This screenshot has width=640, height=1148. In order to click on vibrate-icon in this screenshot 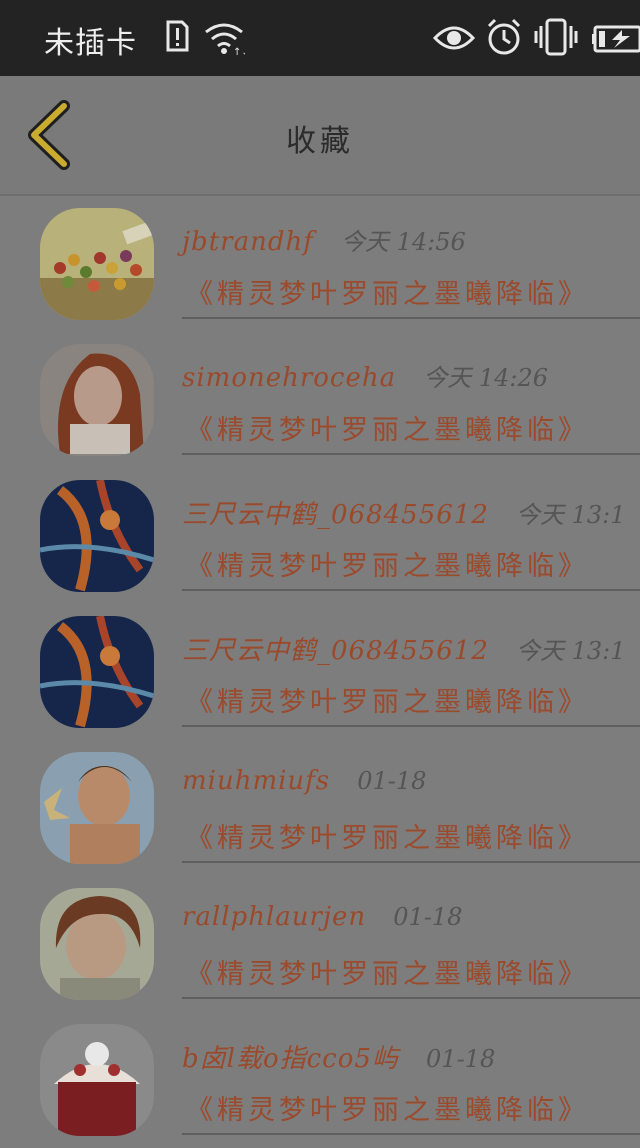, I will do `click(556, 37)`.